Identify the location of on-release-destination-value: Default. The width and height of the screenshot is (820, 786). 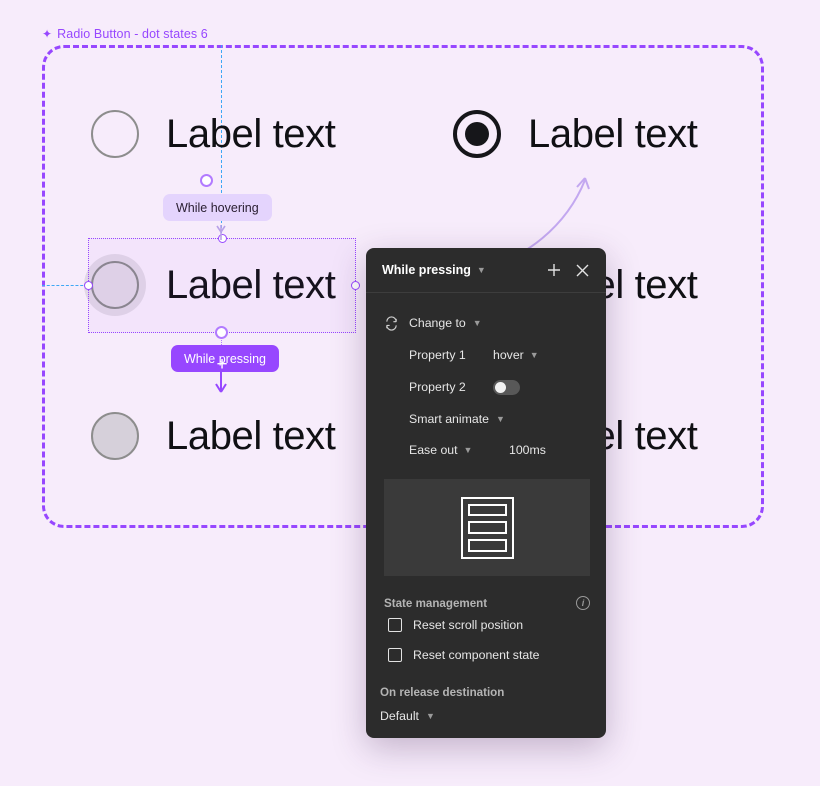
(399, 716).